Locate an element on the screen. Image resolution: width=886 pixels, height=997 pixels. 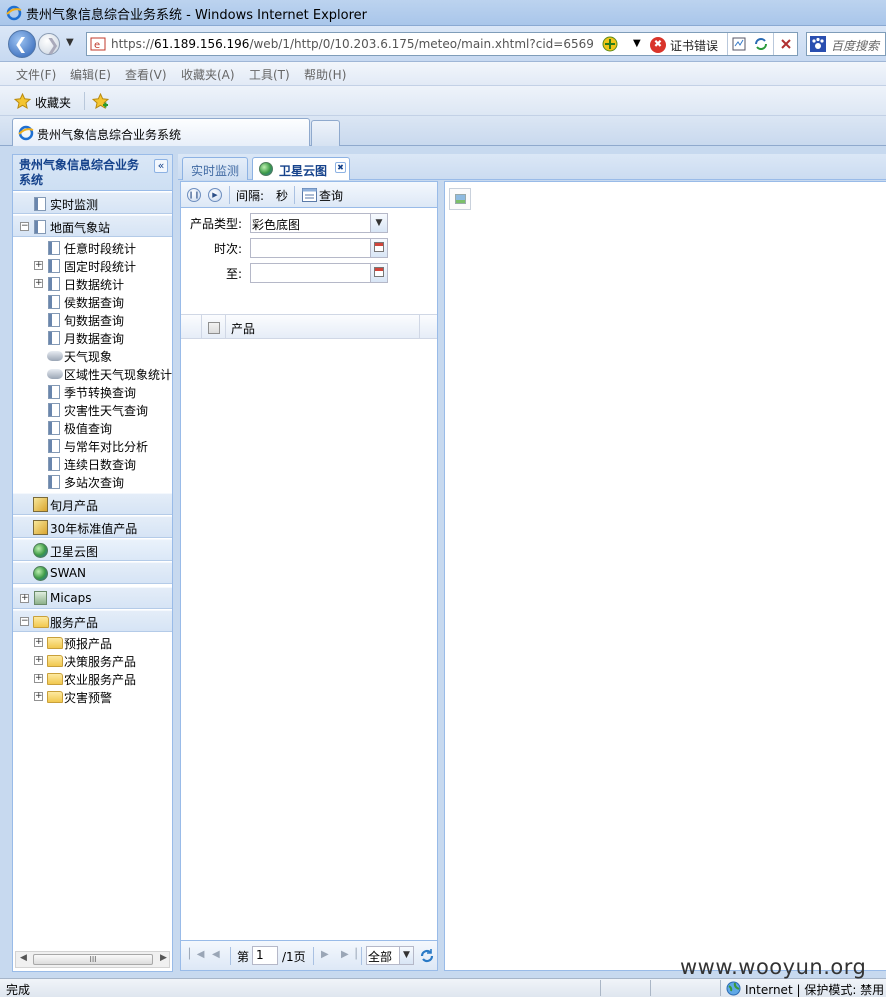
collapse-sidebar-button: « is located at coordinates (161, 166).